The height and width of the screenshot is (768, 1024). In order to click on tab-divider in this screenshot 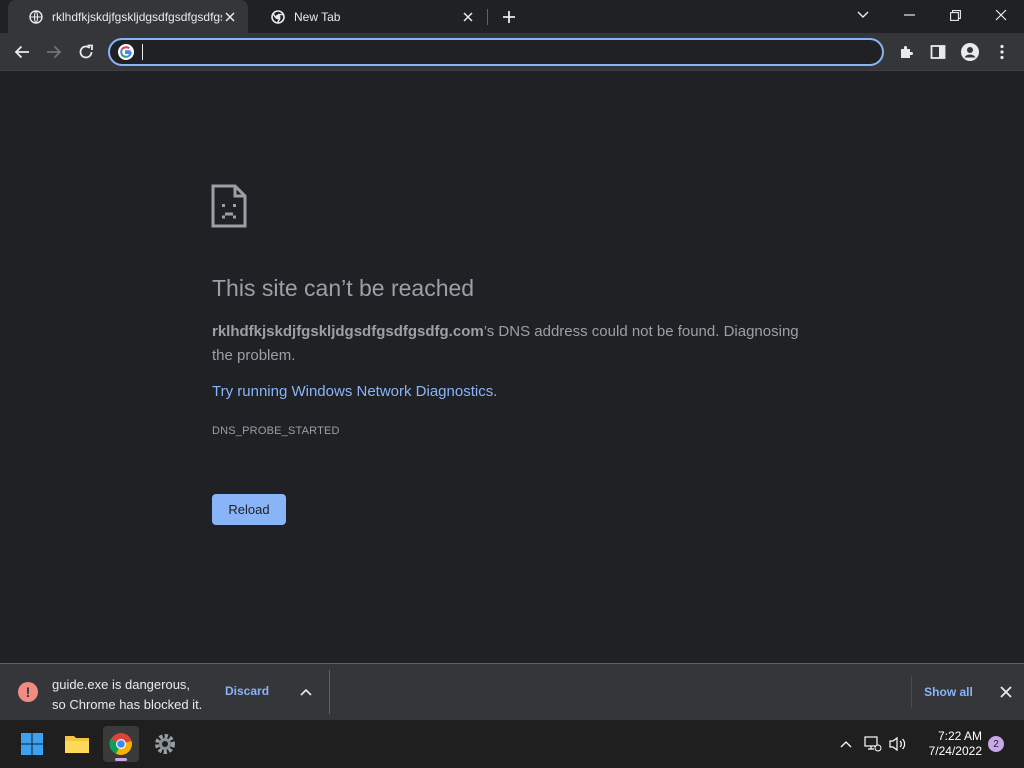, I will do `click(487, 17)`.